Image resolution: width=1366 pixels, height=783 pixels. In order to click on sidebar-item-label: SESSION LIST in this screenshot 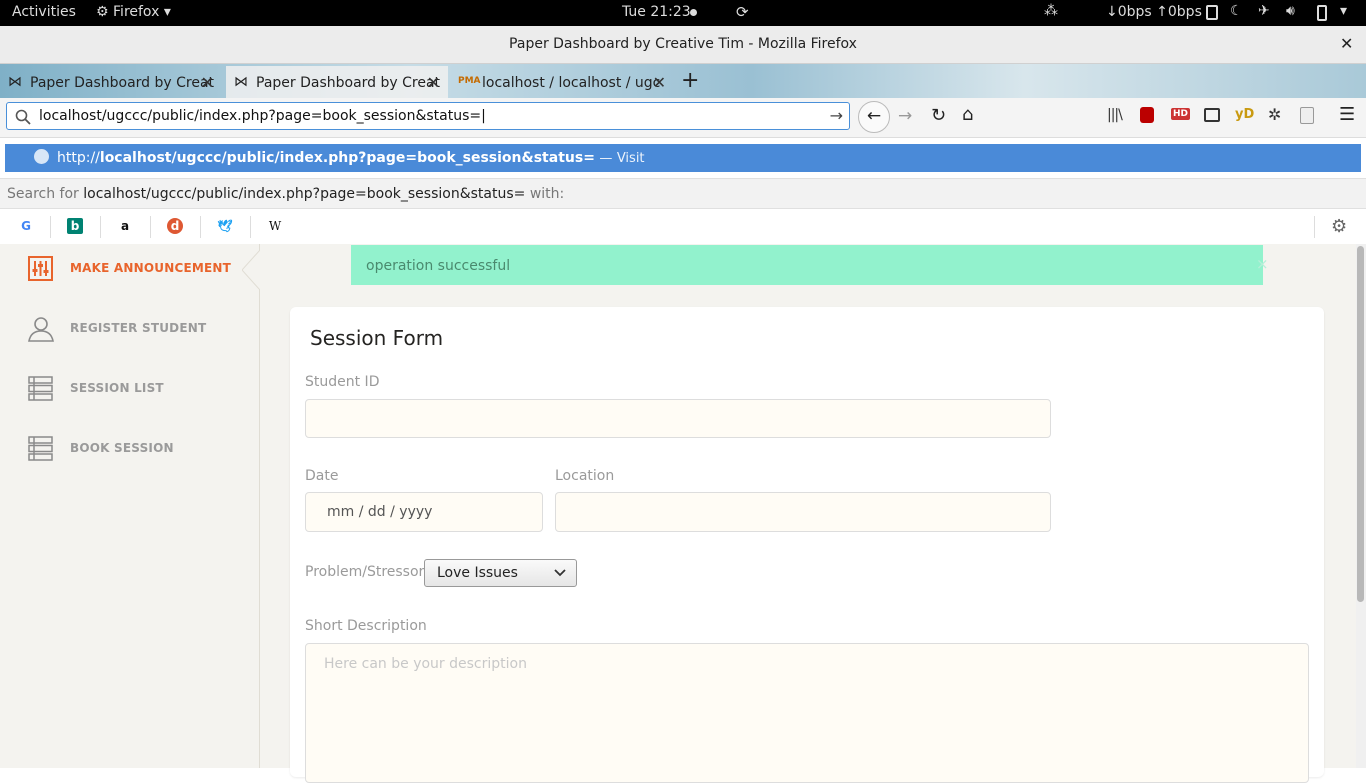, I will do `click(117, 388)`.